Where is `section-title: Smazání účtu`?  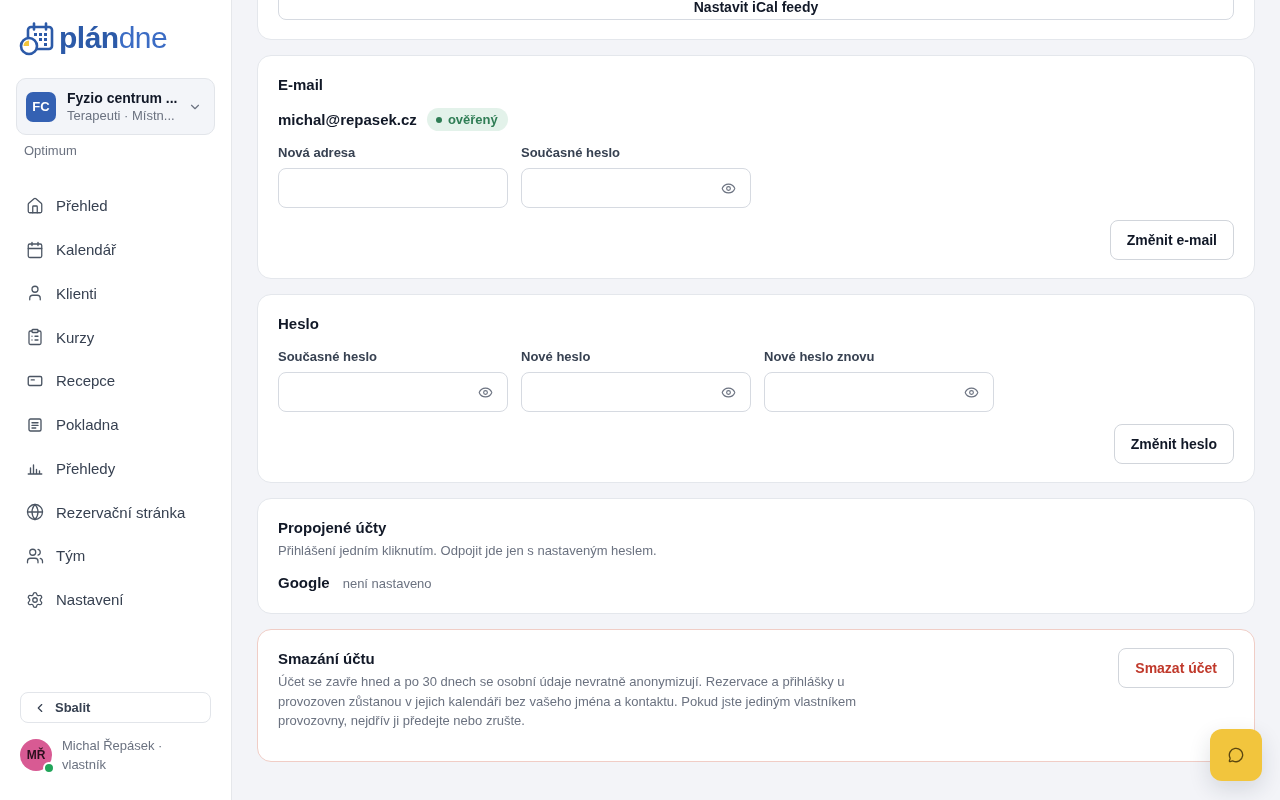
section-title: Smazání účtu is located at coordinates (327, 659).